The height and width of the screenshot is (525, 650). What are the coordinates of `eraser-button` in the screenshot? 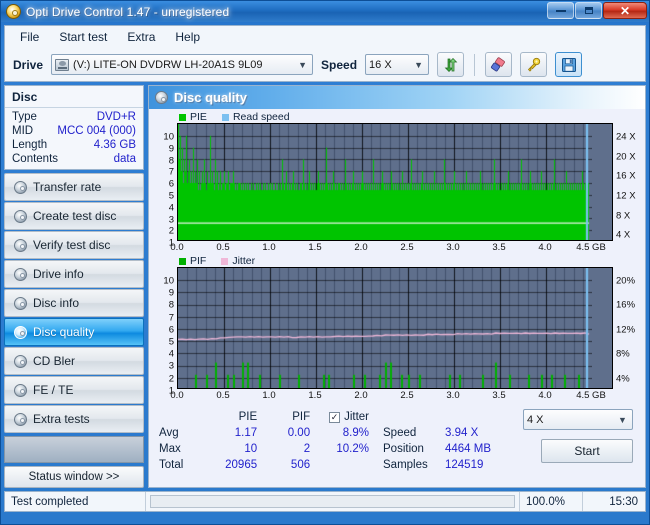 It's located at (499, 64).